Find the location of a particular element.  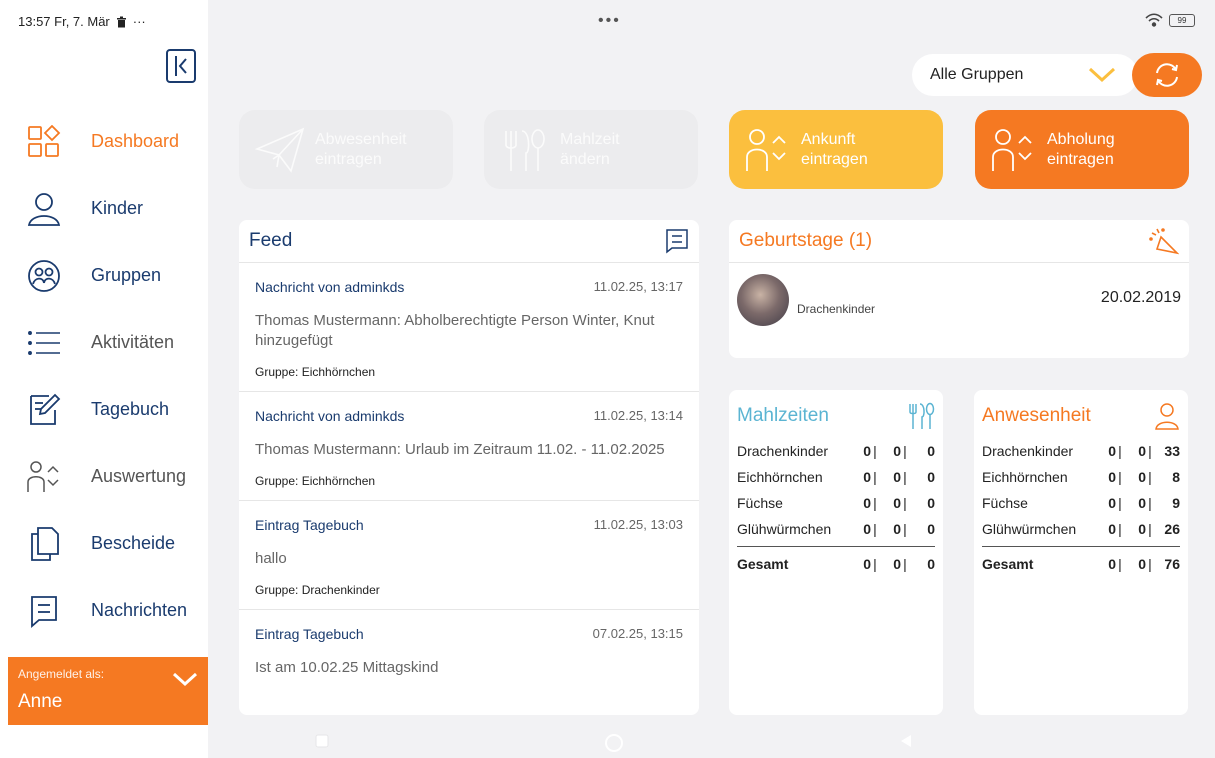

home-icon is located at coordinates (614, 743).